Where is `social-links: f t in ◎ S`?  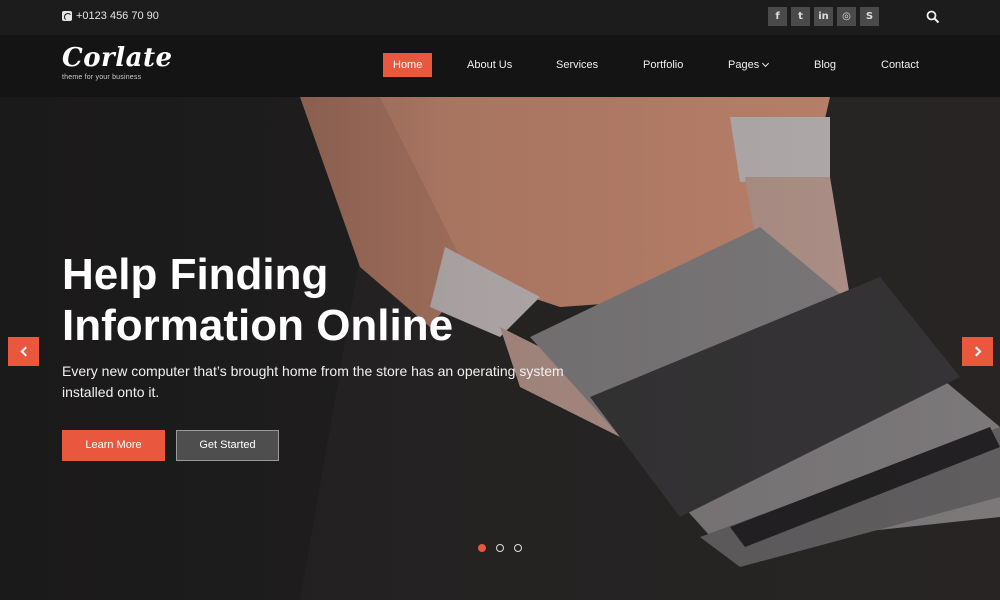 social-links: f t in ◎ S is located at coordinates (823, 16).